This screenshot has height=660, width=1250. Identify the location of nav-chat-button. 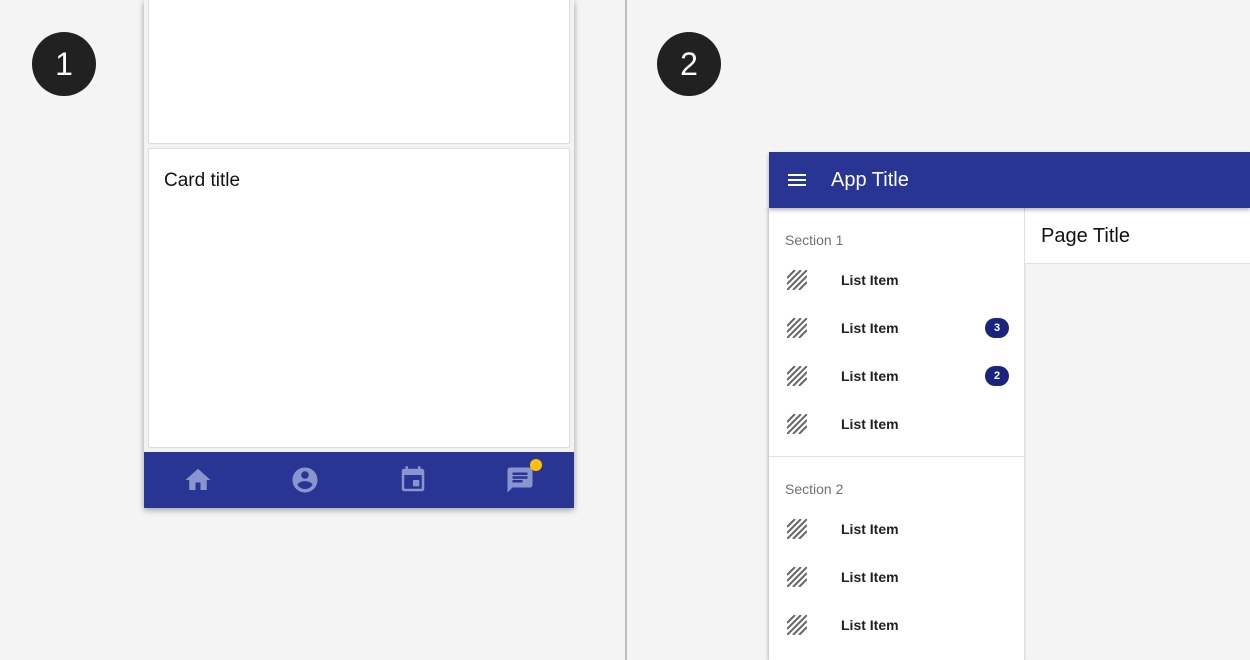
(521, 480).